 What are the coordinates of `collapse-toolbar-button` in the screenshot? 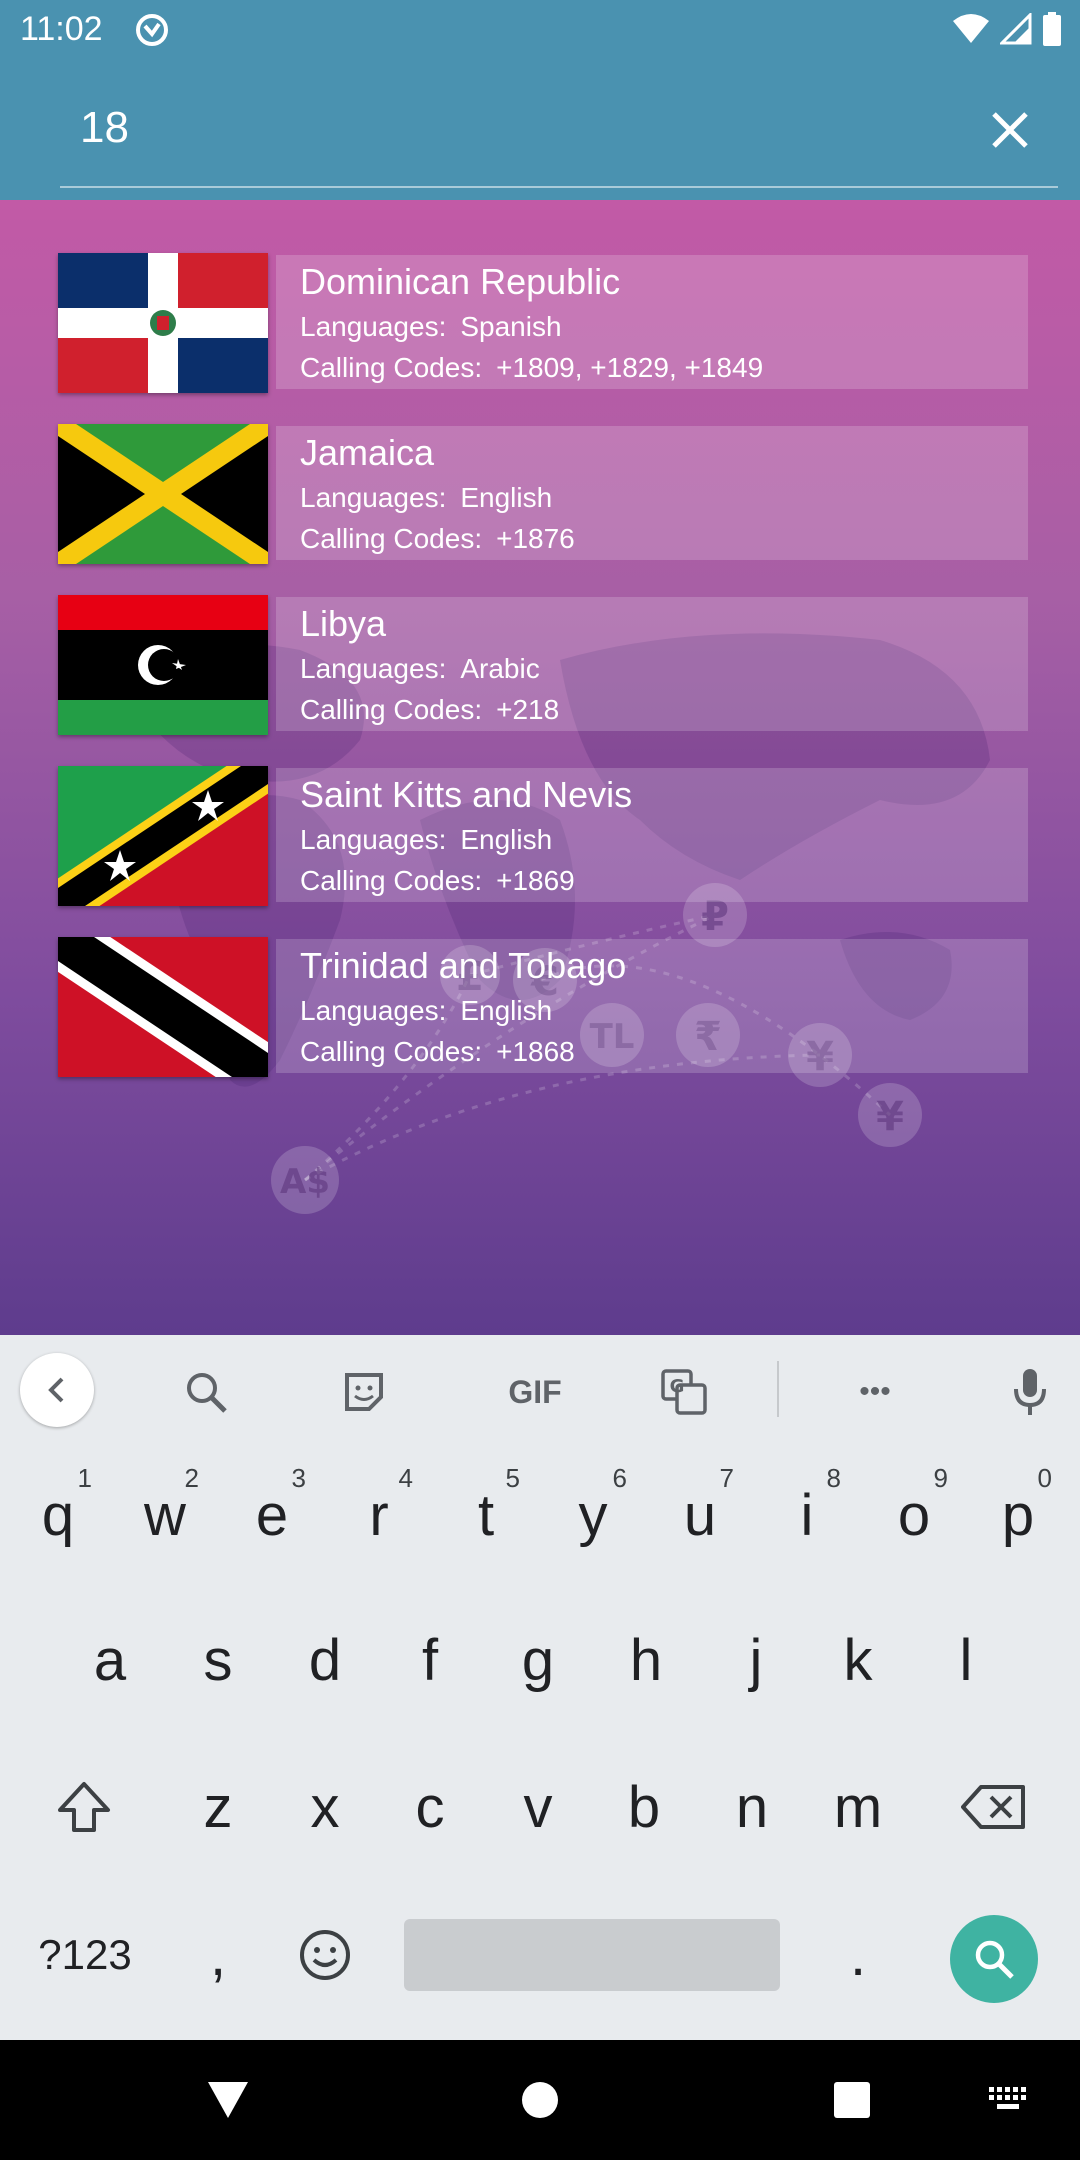 It's located at (57, 1390).